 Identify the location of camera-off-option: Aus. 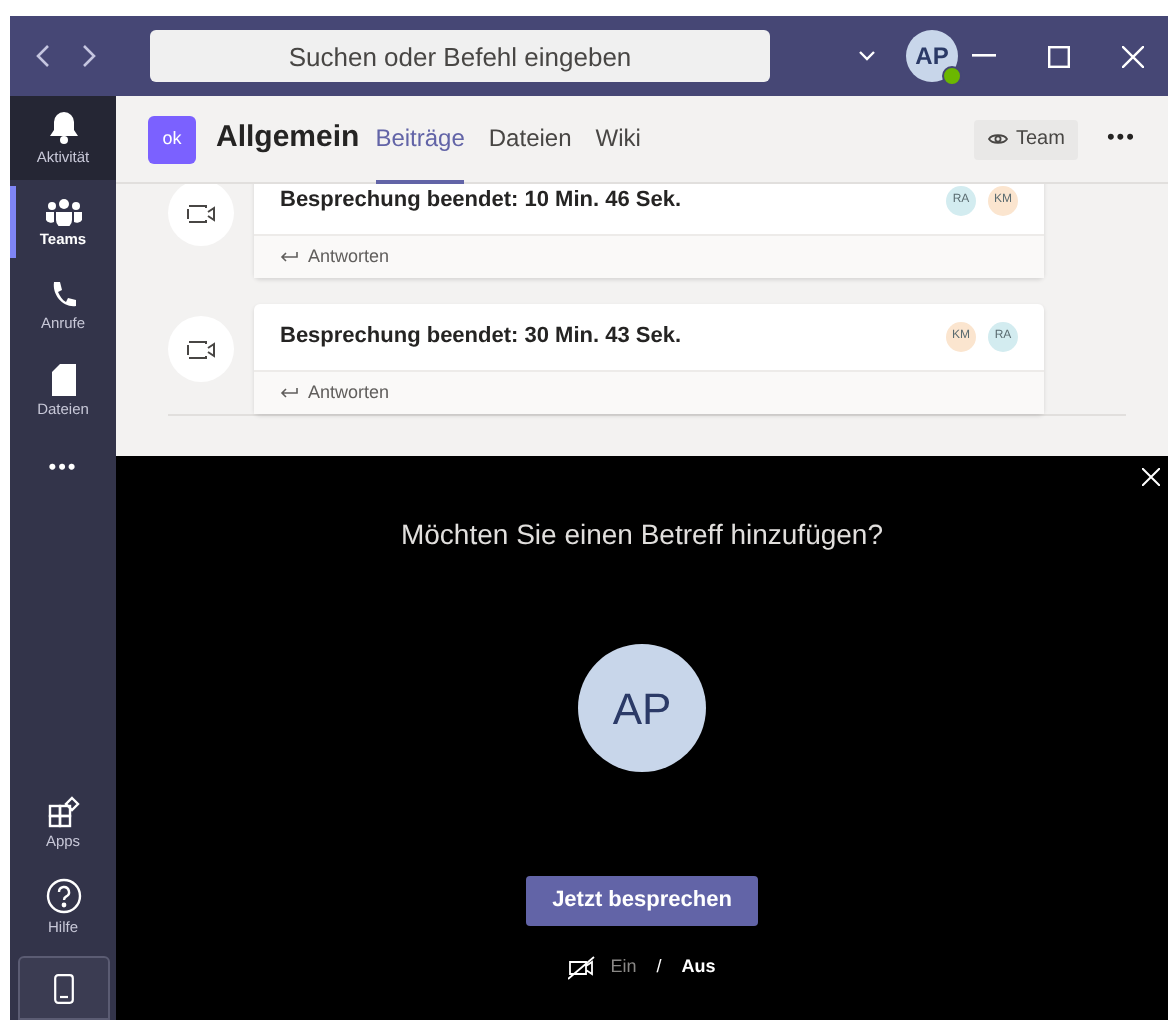
(698, 967).